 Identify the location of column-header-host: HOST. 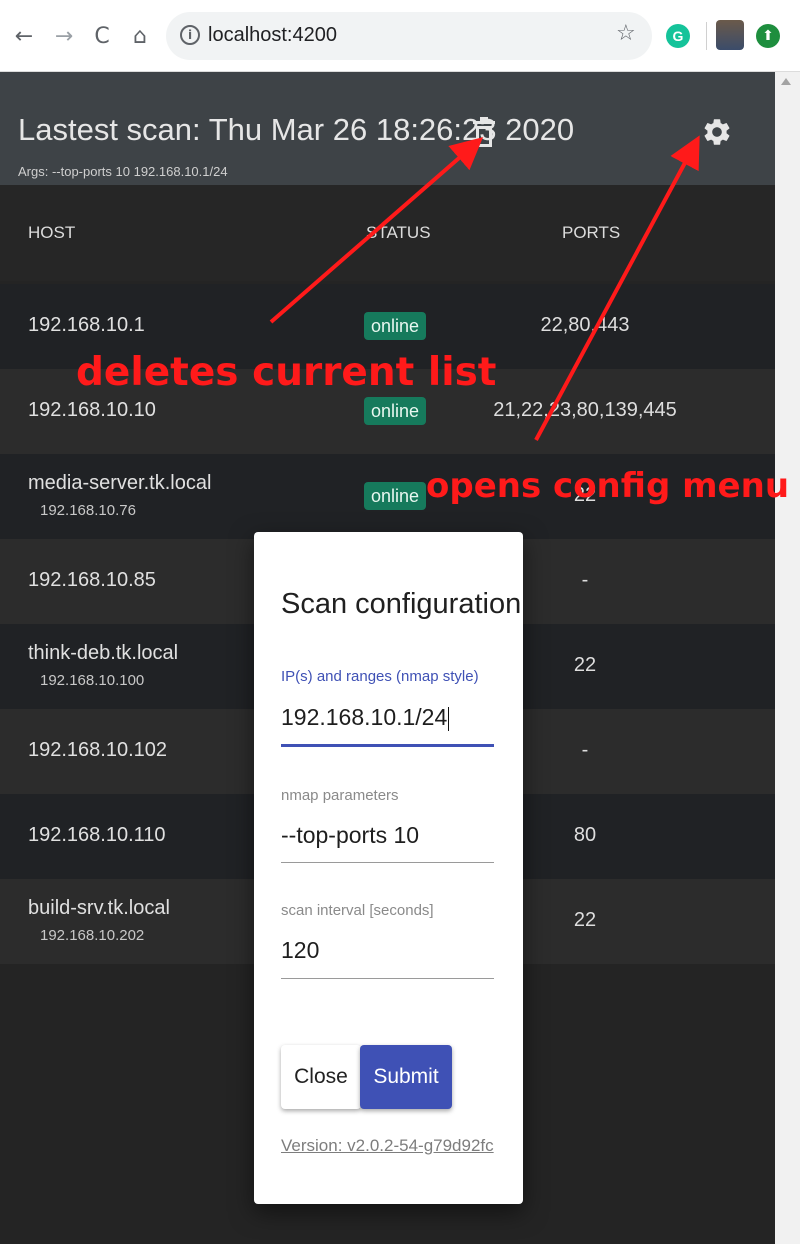
(52, 232).